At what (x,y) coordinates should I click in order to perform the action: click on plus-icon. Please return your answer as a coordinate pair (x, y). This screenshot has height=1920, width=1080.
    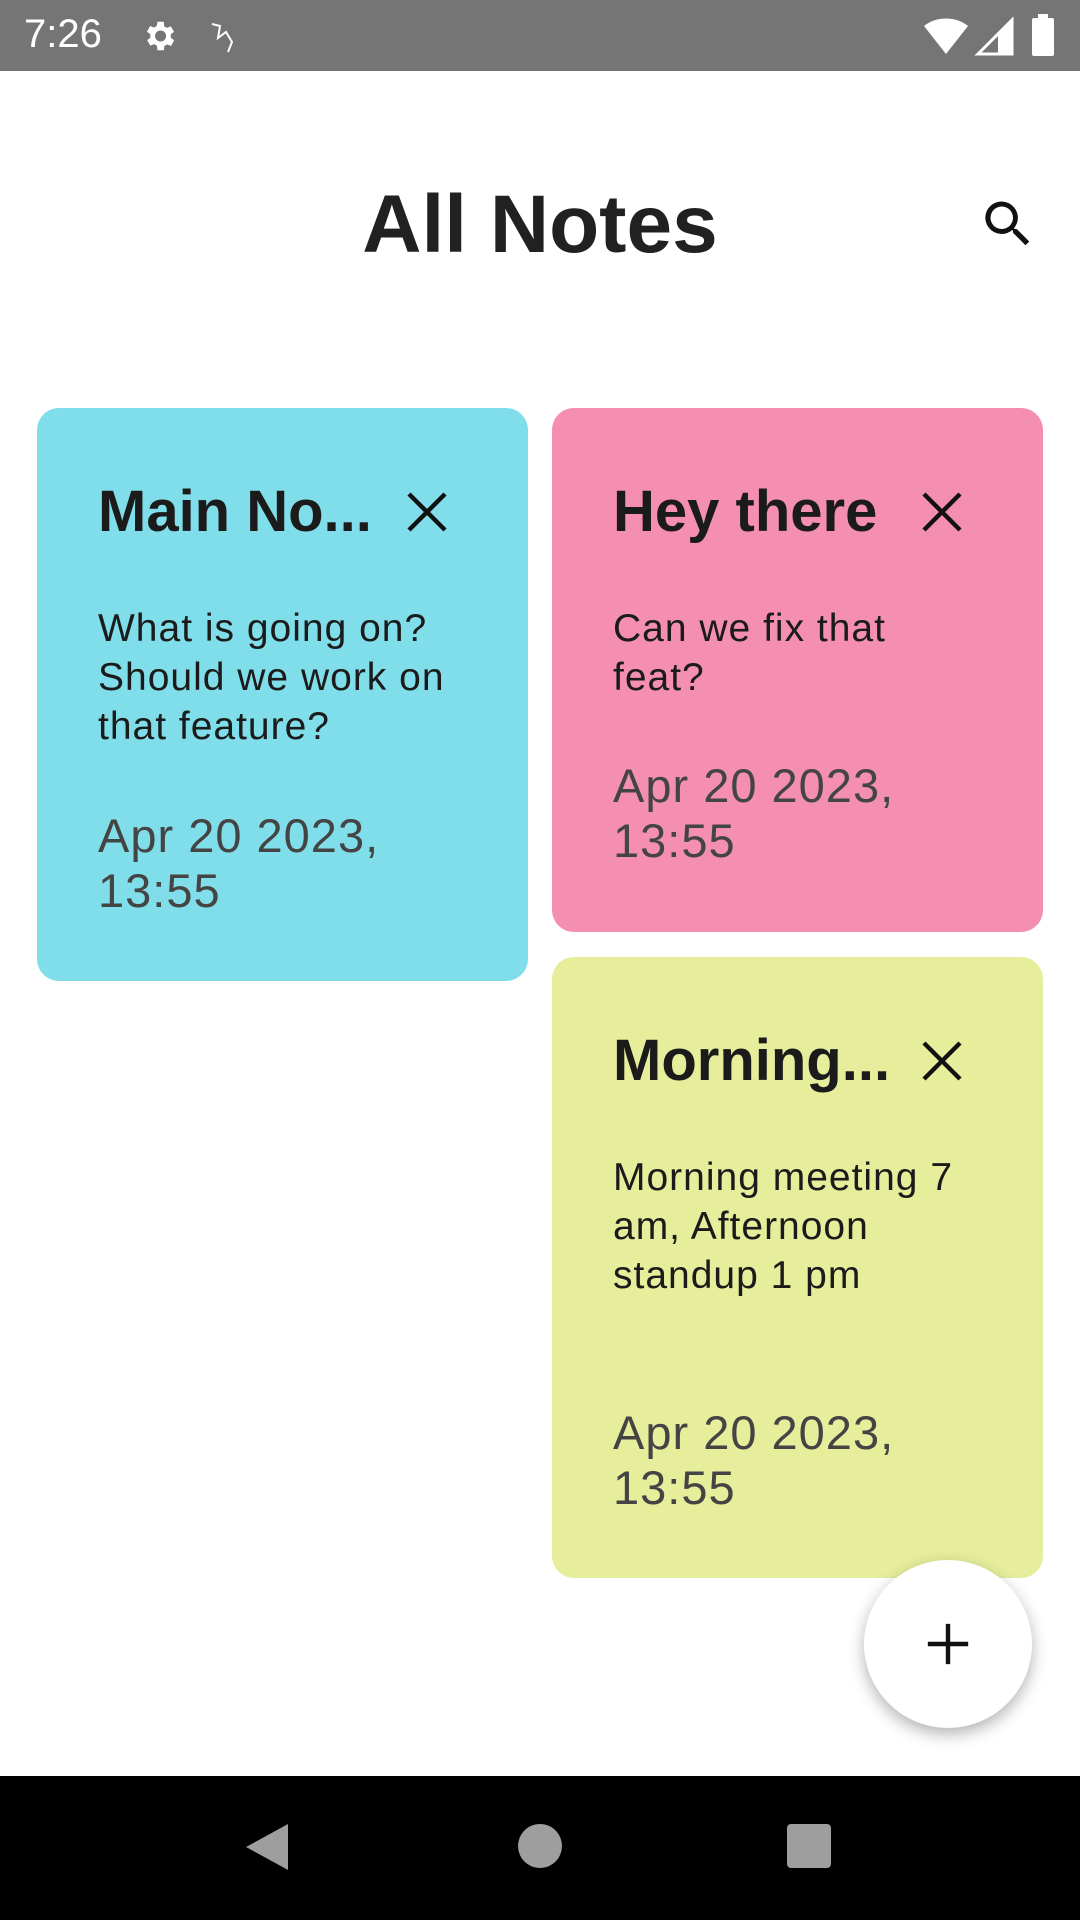
    Looking at the image, I should click on (948, 1644).